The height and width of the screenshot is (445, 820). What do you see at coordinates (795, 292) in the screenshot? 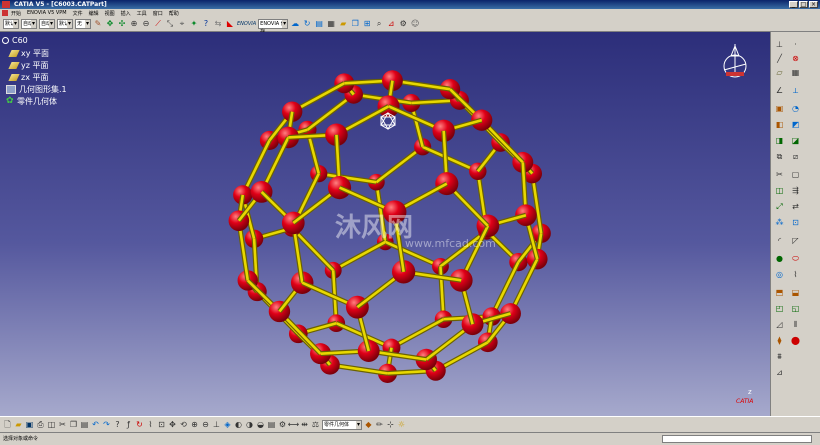
I see `pocket-icon: ⬓` at bounding box center [795, 292].